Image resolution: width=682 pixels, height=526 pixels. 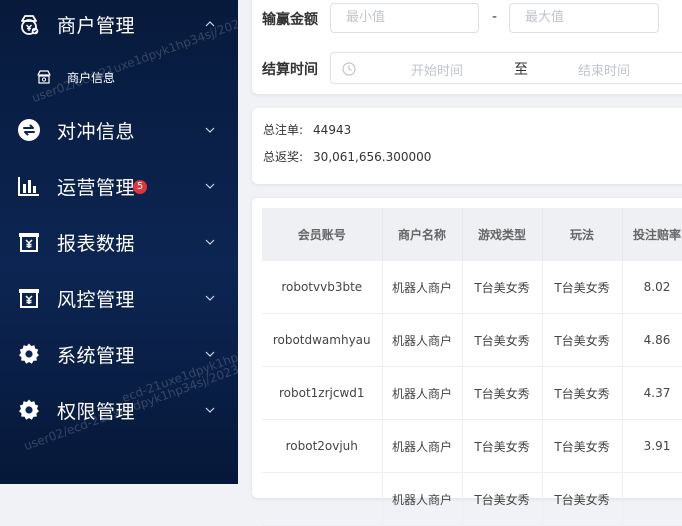 I want to click on hedge-icon, so click(x=29, y=130).